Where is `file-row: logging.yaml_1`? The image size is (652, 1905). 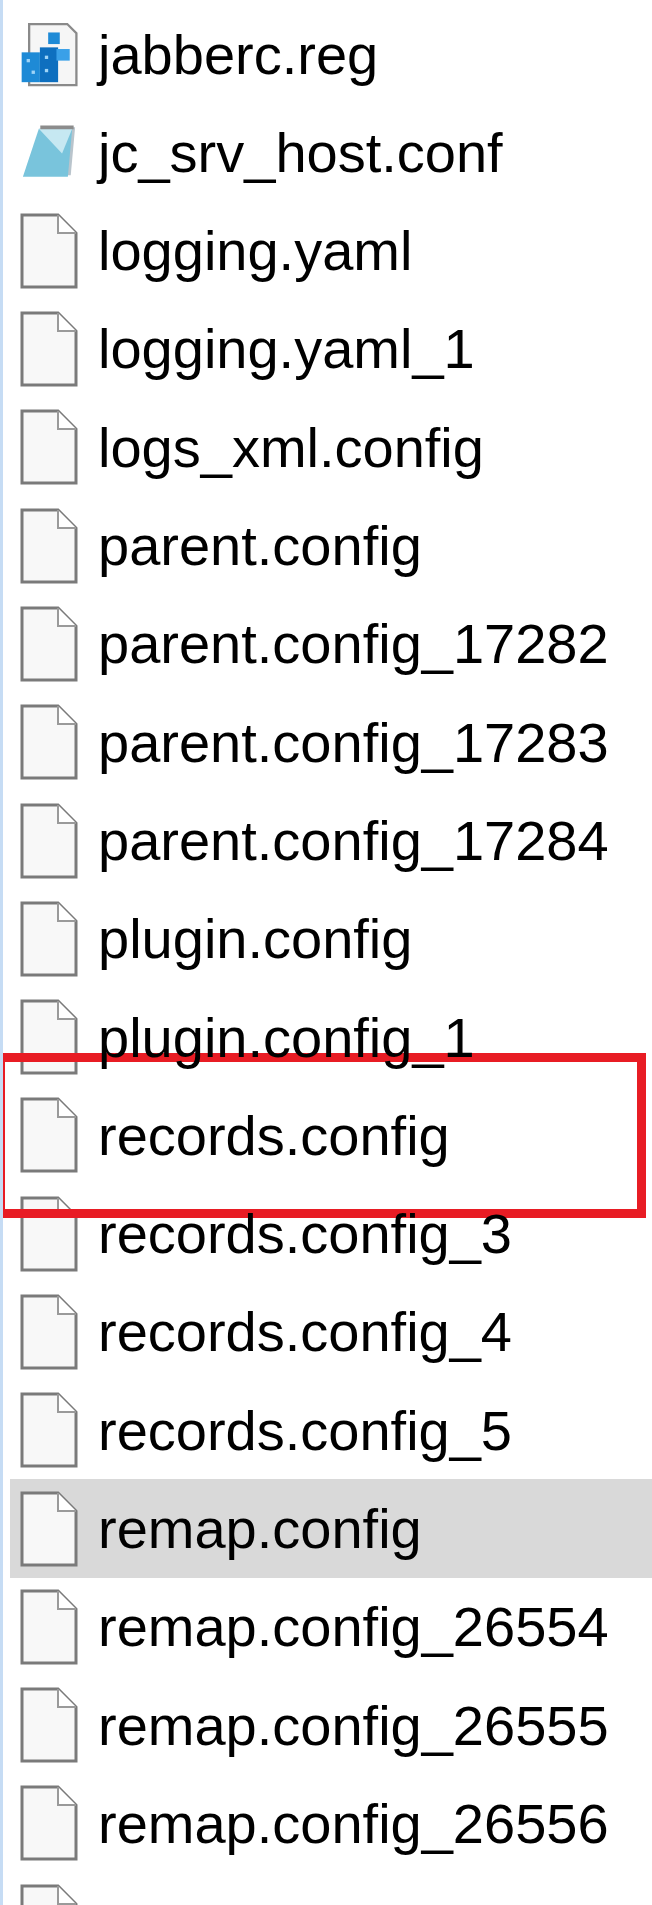
file-row: logging.yaml_1 is located at coordinates (331, 349).